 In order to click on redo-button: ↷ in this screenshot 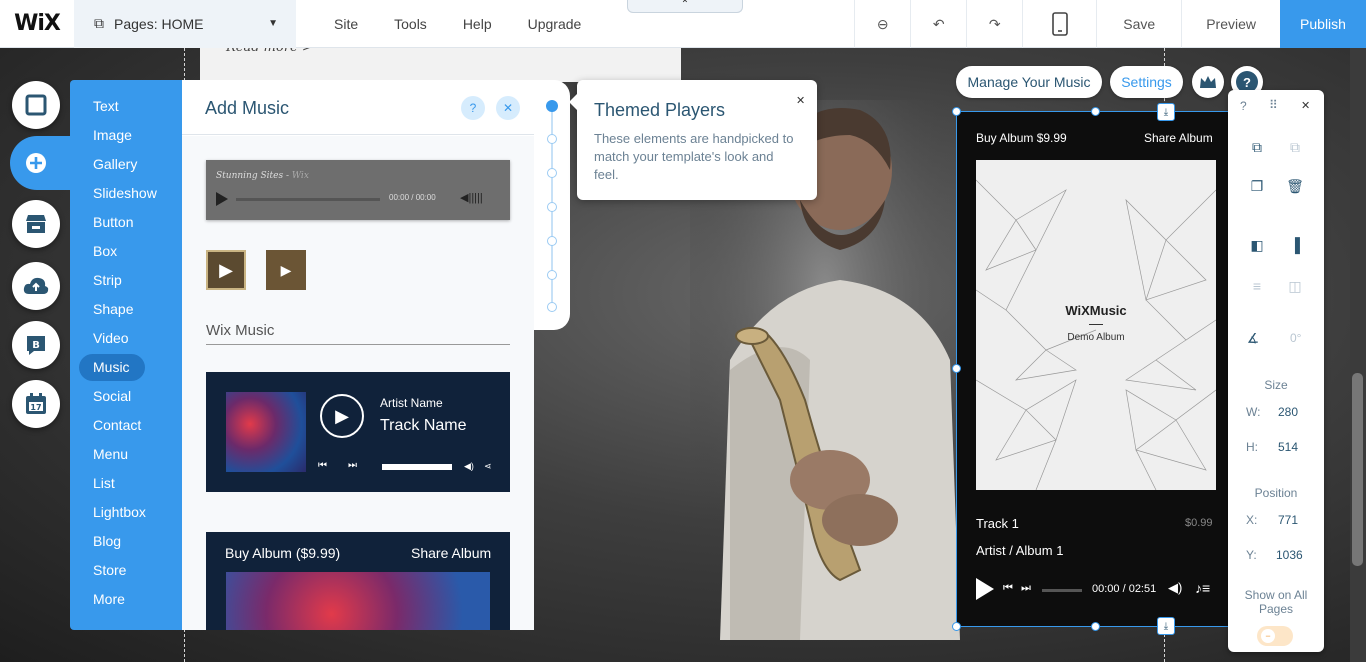, I will do `click(994, 24)`.